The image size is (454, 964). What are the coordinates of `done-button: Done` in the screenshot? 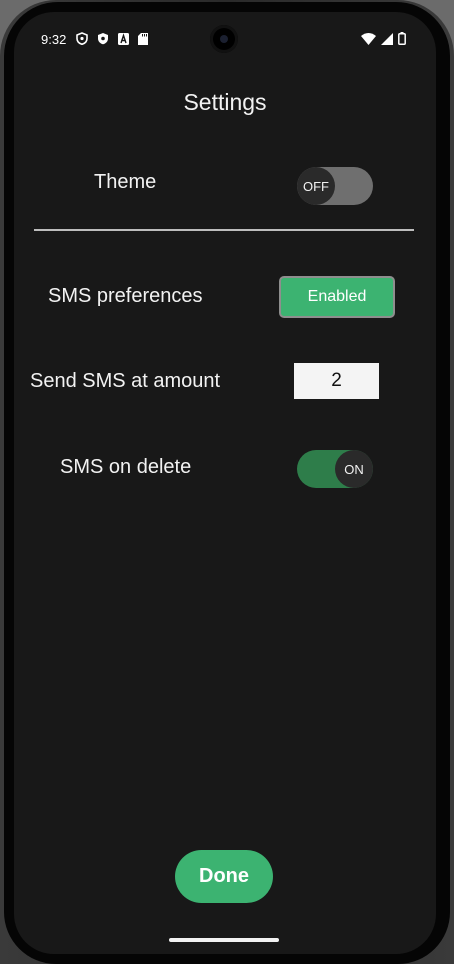 It's located at (224, 876).